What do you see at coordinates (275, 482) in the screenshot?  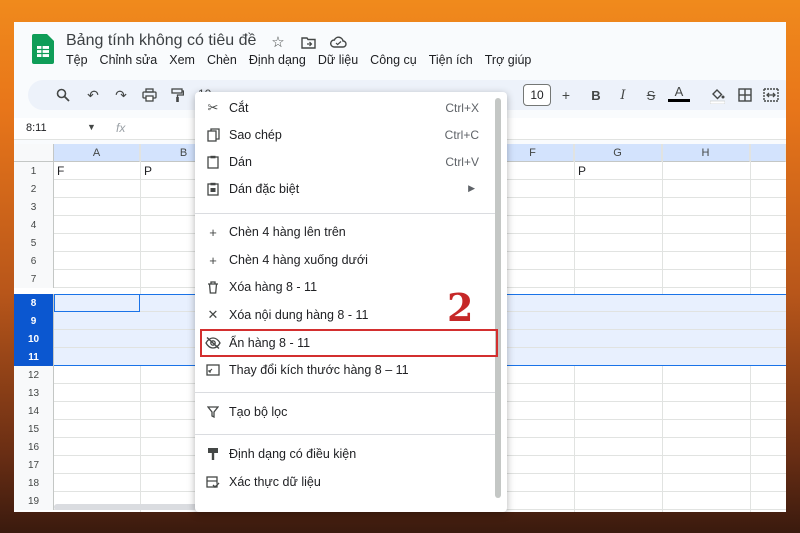 I see `menu-item-label: Xác thực dữ liệu` at bounding box center [275, 482].